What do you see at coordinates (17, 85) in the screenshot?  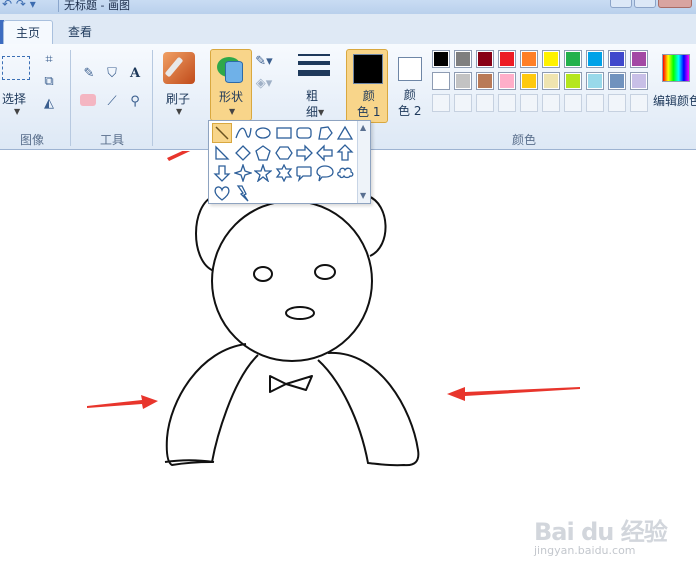 I see `select-button: 选择 ▼` at bounding box center [17, 85].